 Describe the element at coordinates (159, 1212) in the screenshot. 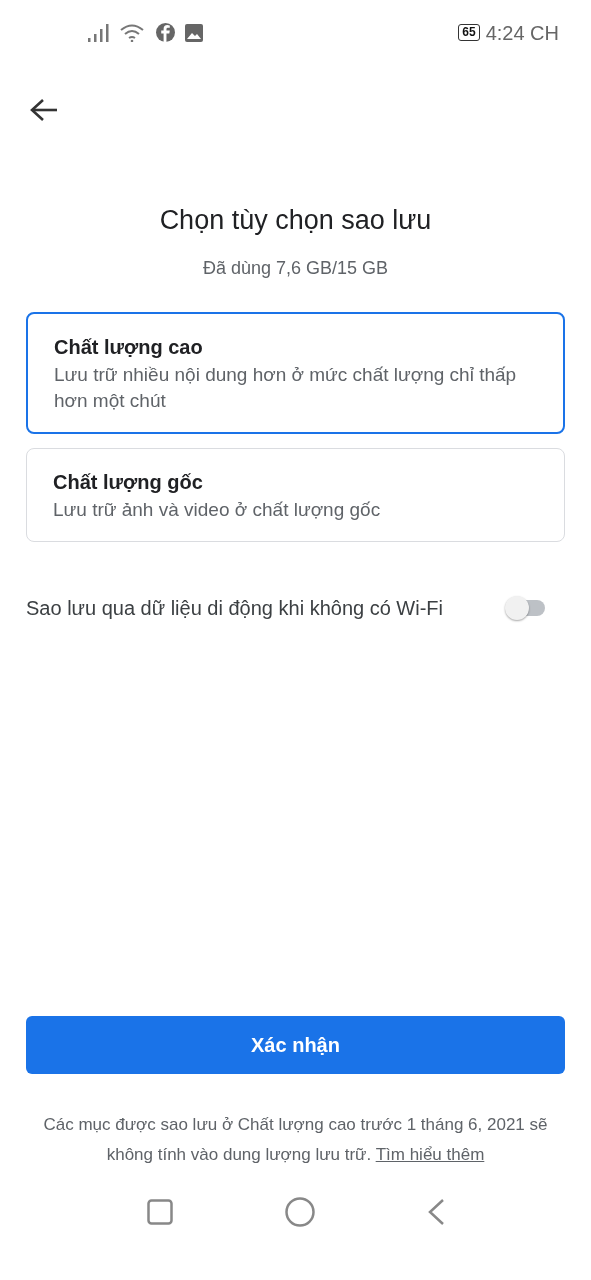

I see `recent-apps-icon` at that location.